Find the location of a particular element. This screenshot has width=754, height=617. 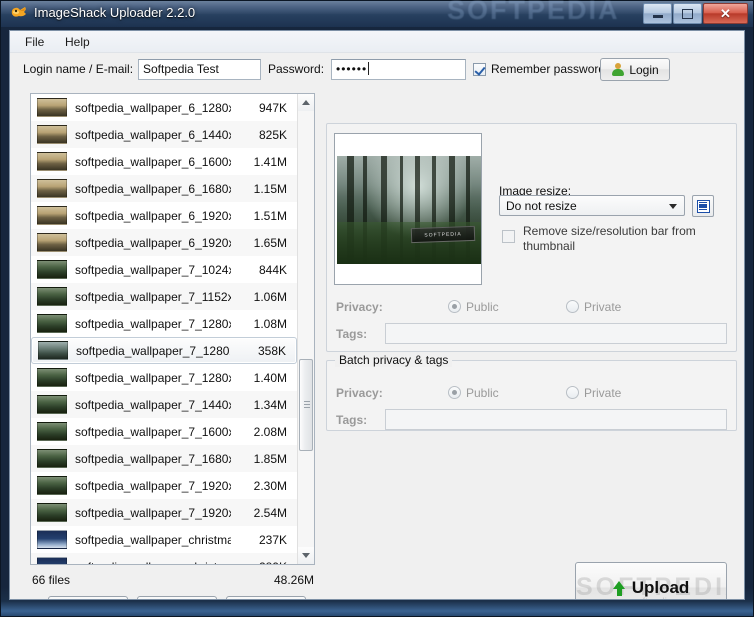

remove-button: Remove is located at coordinates (177, 597).